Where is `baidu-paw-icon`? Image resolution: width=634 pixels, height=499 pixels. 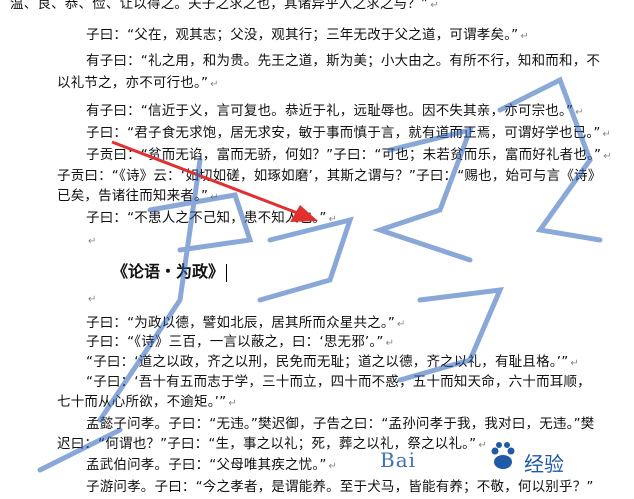
baidu-paw-icon is located at coordinates (503, 455).